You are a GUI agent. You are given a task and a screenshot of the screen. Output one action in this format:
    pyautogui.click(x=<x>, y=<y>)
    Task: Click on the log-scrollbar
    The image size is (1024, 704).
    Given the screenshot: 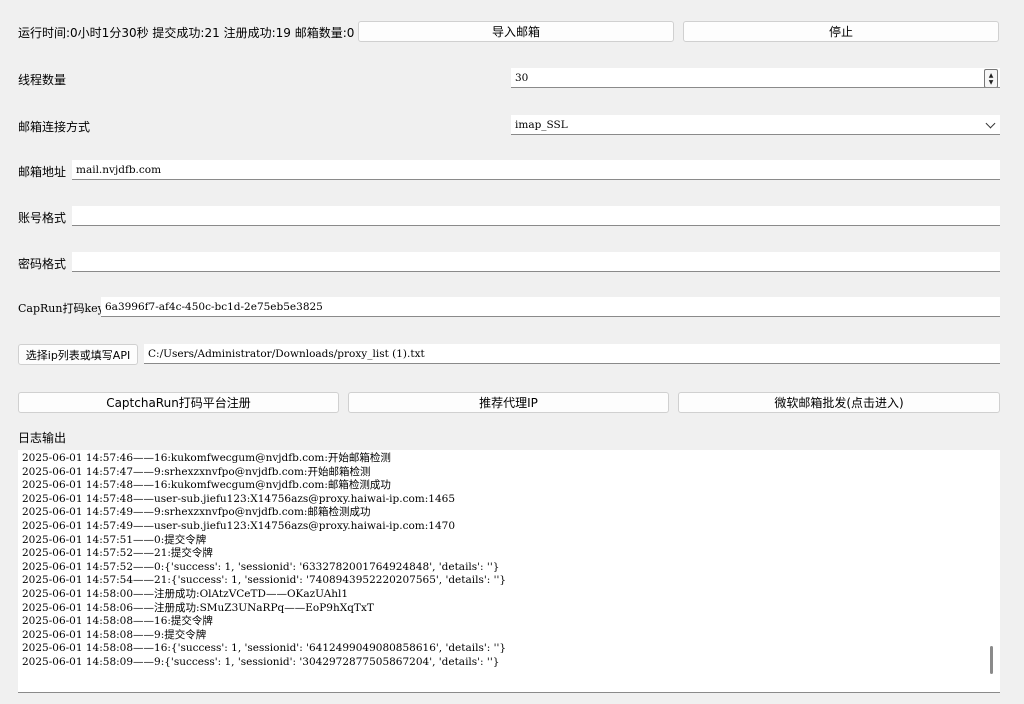 What is the action you would take?
    pyautogui.click(x=992, y=571)
    